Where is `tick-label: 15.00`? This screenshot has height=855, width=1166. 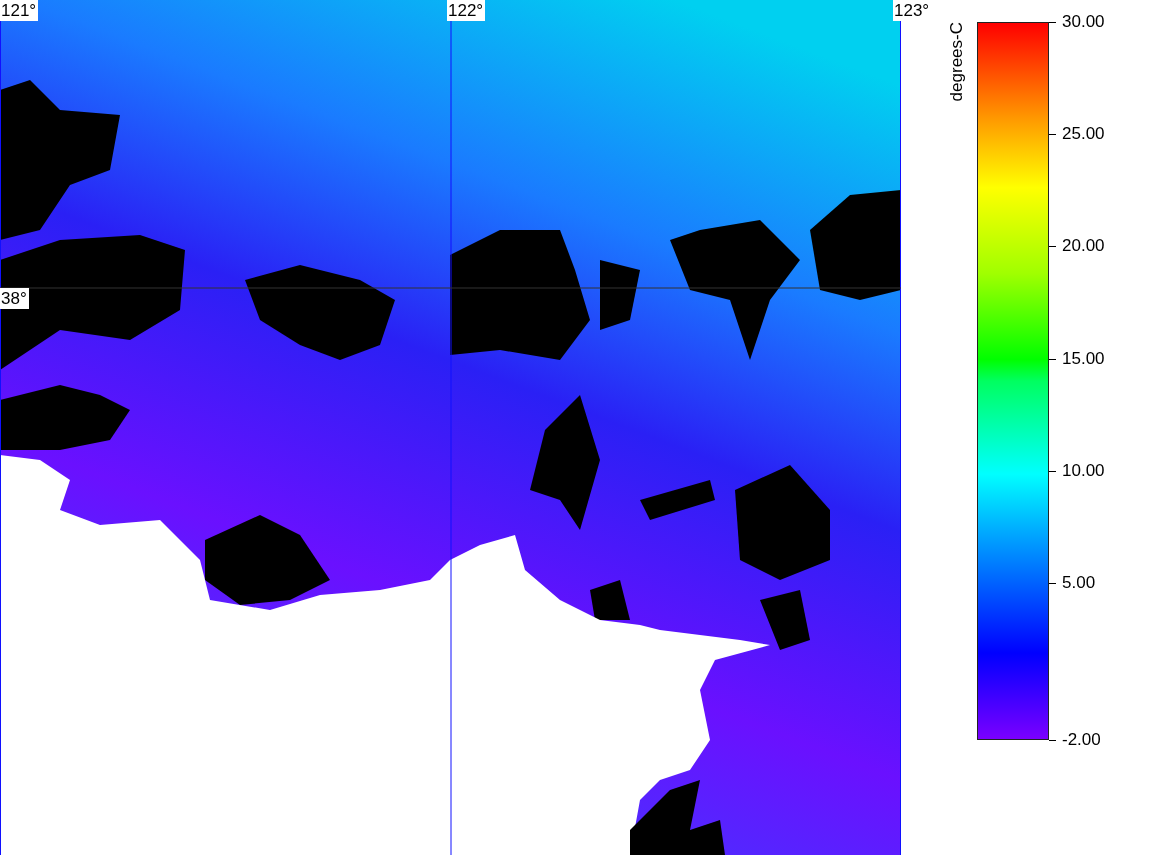
tick-label: 15.00 is located at coordinates (1083, 359).